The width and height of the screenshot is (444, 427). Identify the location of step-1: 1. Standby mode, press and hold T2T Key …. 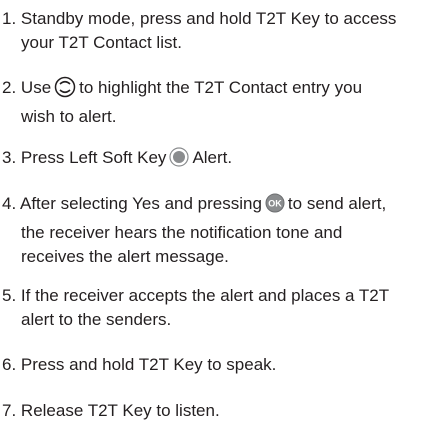
(222, 31).